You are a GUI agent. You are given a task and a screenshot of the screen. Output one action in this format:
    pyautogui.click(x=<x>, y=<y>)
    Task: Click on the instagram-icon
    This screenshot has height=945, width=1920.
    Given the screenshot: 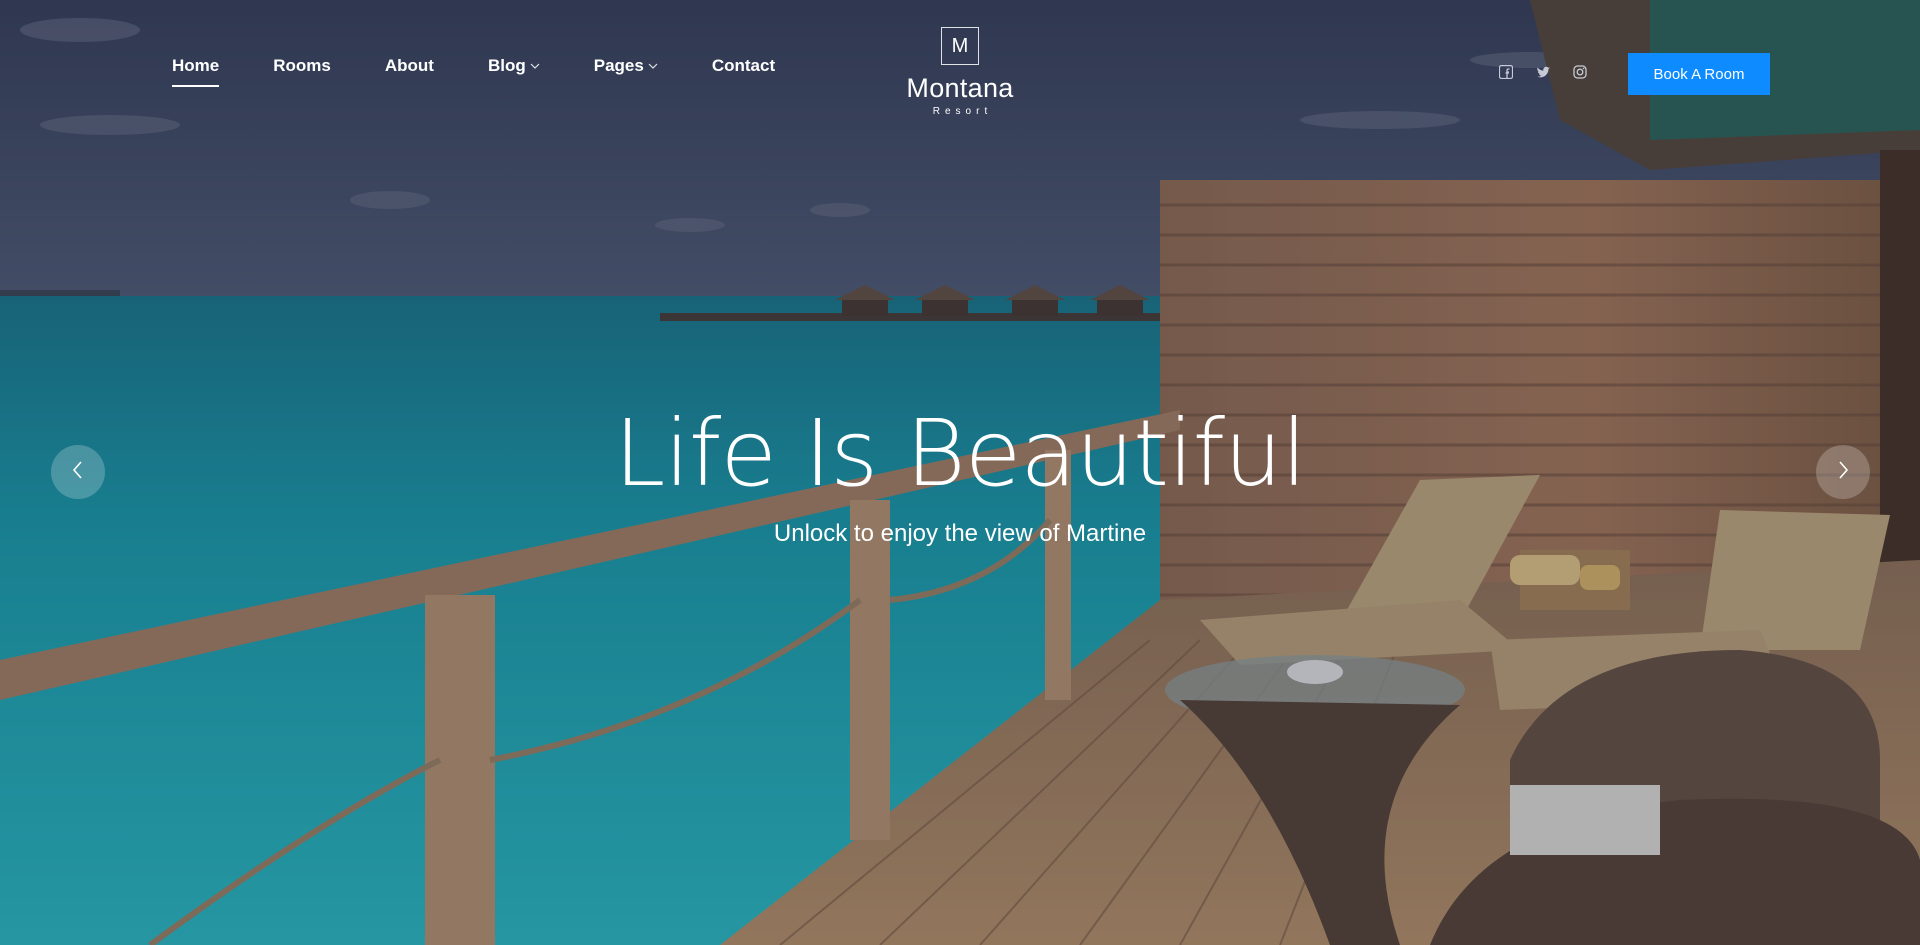 What is the action you would take?
    pyautogui.click(x=1580, y=72)
    